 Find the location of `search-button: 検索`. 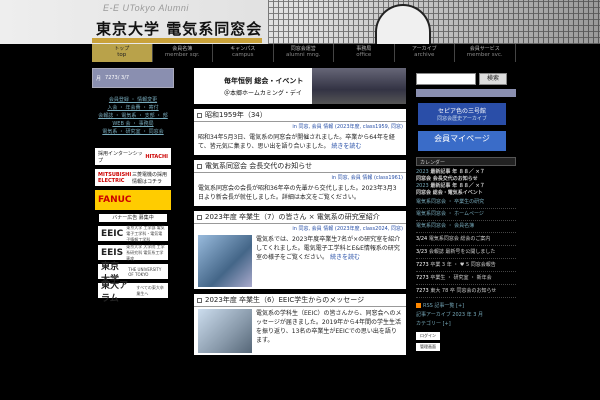

search-button: 検索 is located at coordinates (493, 79).